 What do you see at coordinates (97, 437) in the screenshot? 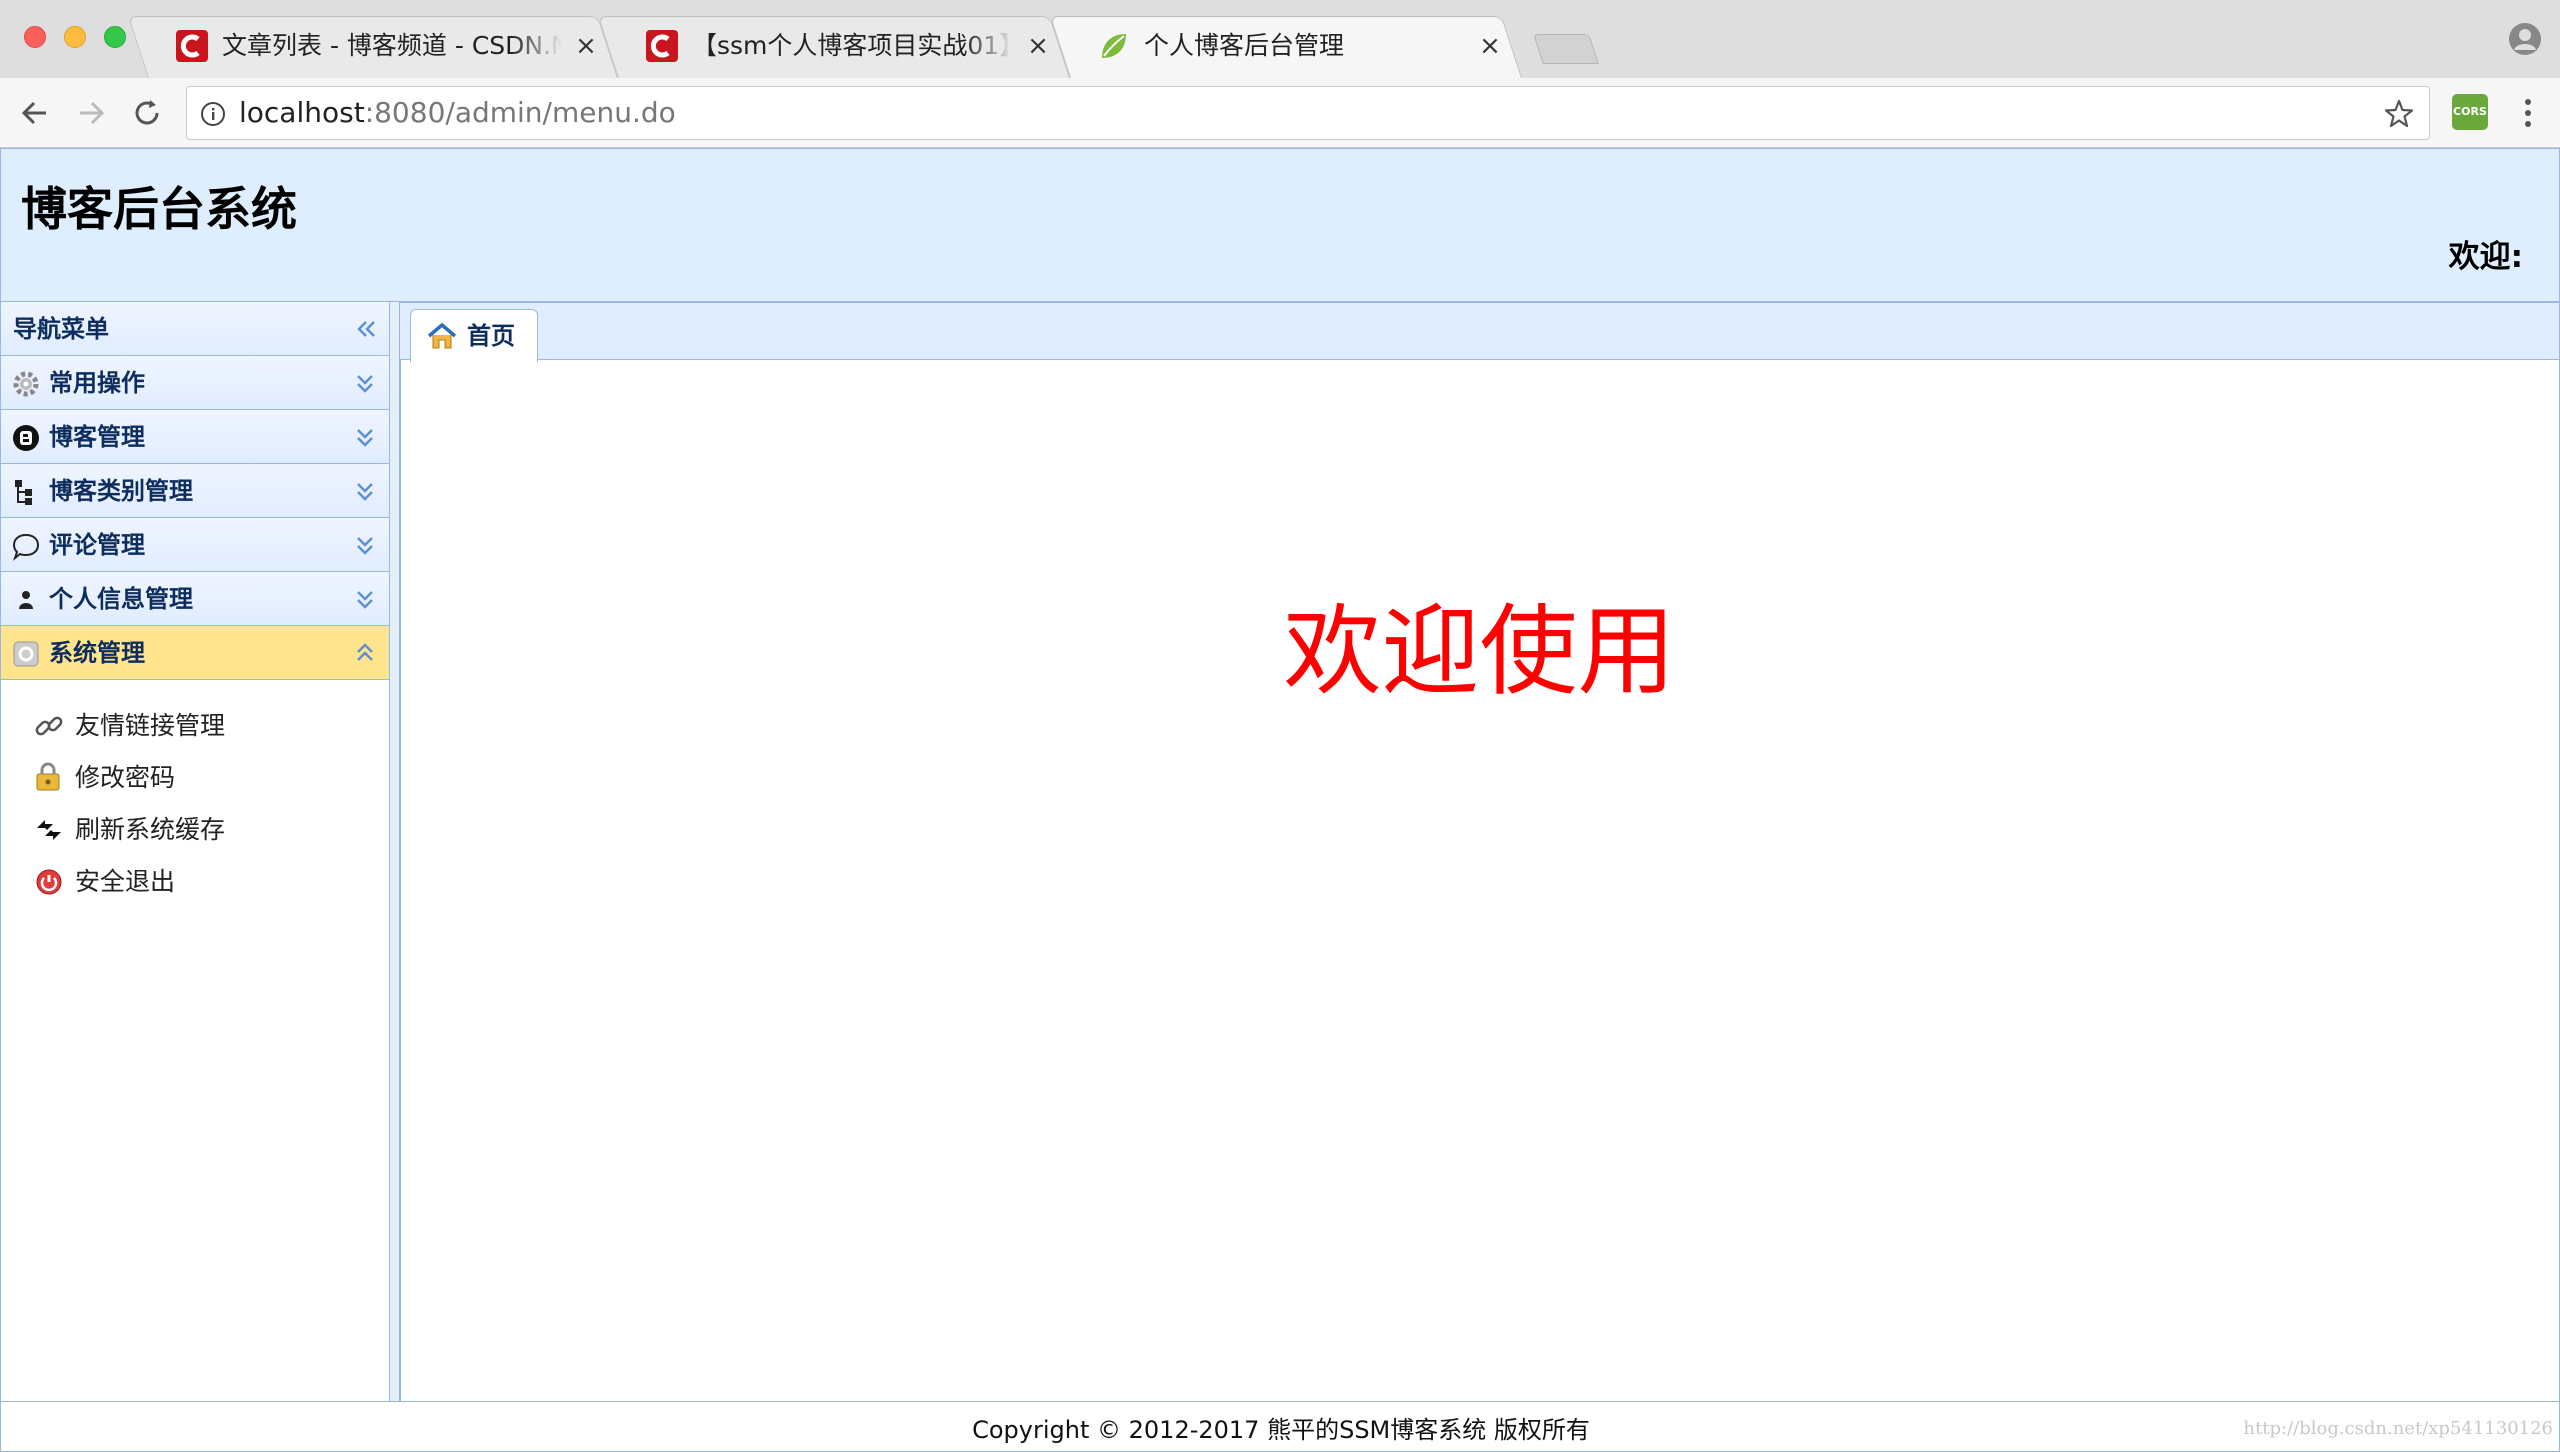
I see `nav-section-label: 博客管理` at bounding box center [97, 437].